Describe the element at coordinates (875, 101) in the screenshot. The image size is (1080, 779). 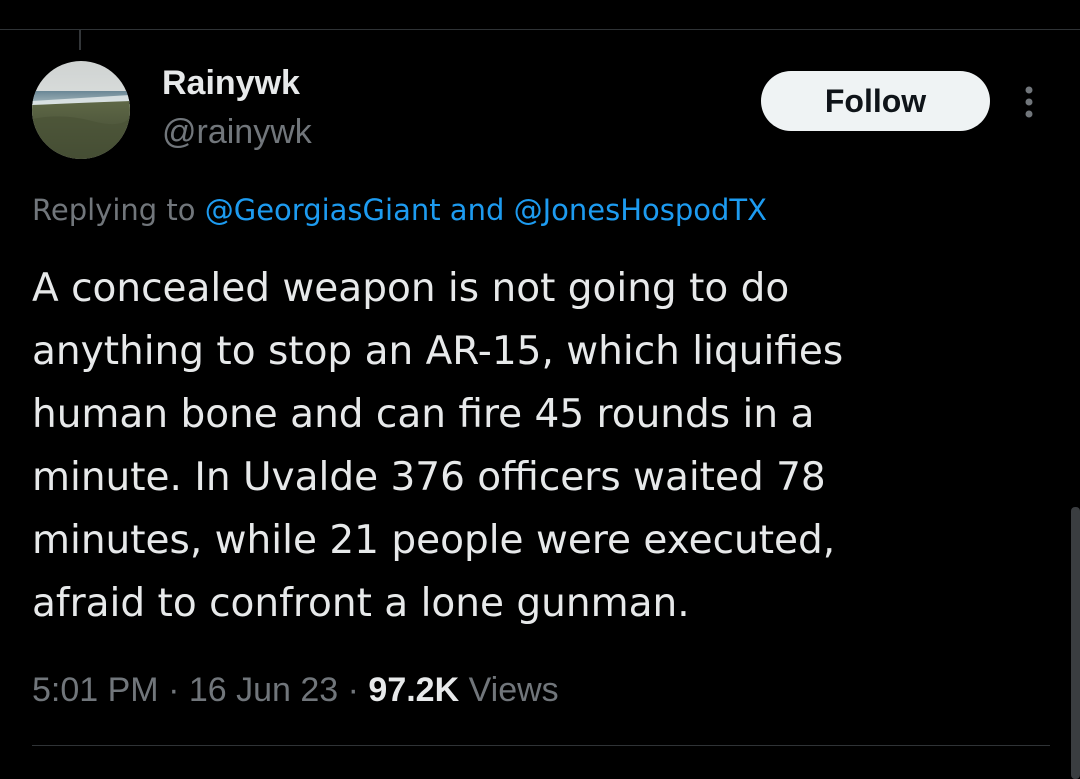
I see `follow-button: Follow` at that location.